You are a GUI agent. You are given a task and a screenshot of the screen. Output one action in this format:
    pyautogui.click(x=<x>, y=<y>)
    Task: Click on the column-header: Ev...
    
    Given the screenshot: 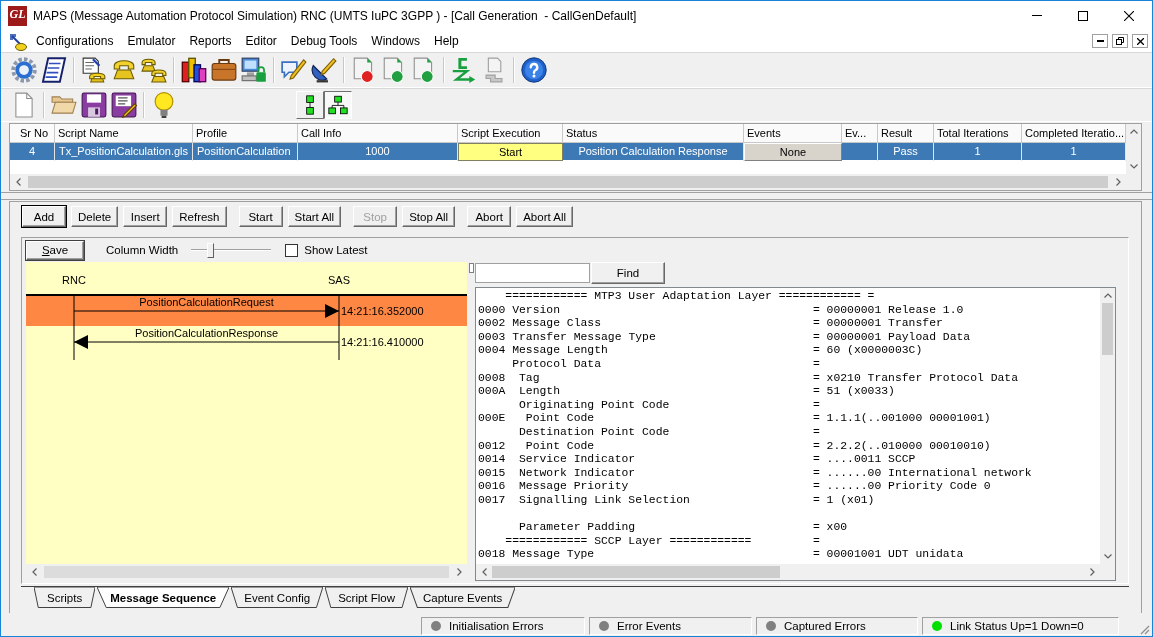 What is the action you would take?
    pyautogui.click(x=860, y=133)
    